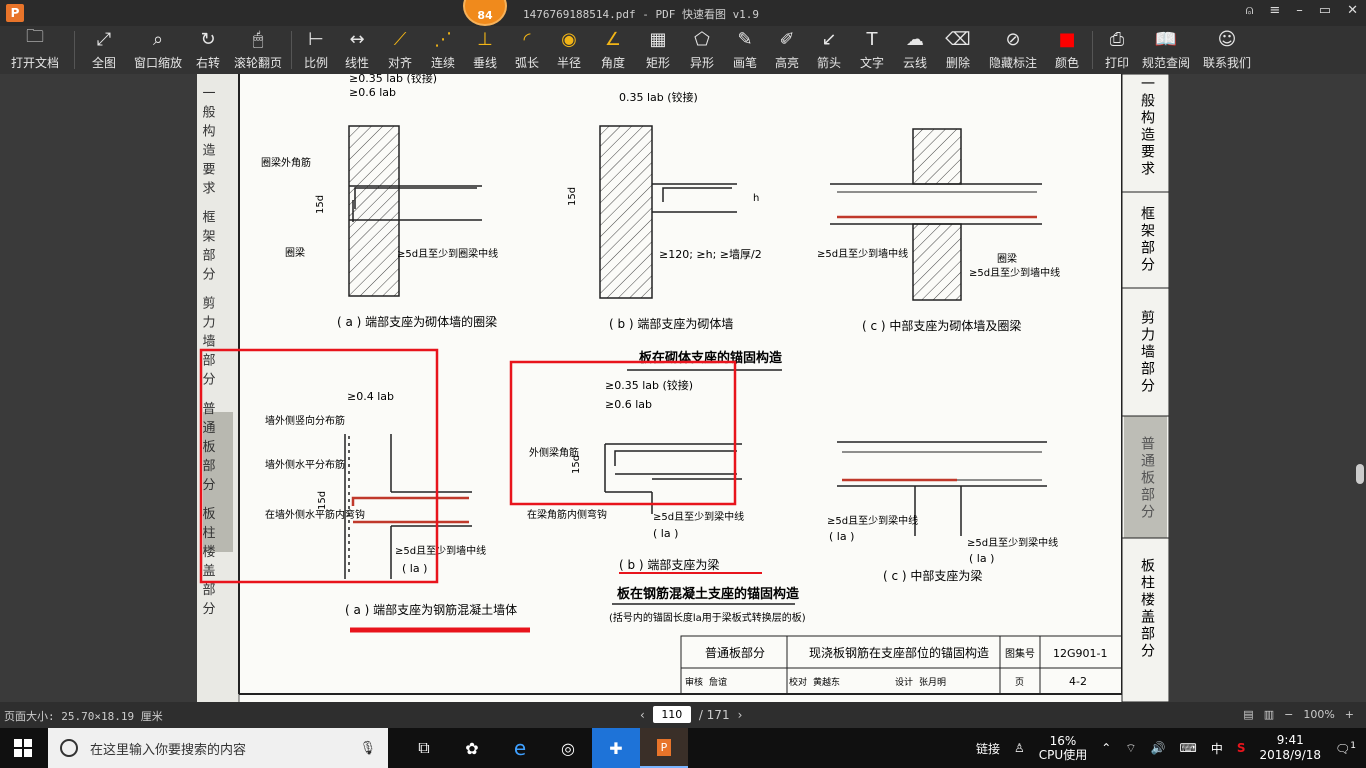  Describe the element at coordinates (1117, 50) in the screenshot. I see `toolbar-button-print: ⎙ 打印` at that location.